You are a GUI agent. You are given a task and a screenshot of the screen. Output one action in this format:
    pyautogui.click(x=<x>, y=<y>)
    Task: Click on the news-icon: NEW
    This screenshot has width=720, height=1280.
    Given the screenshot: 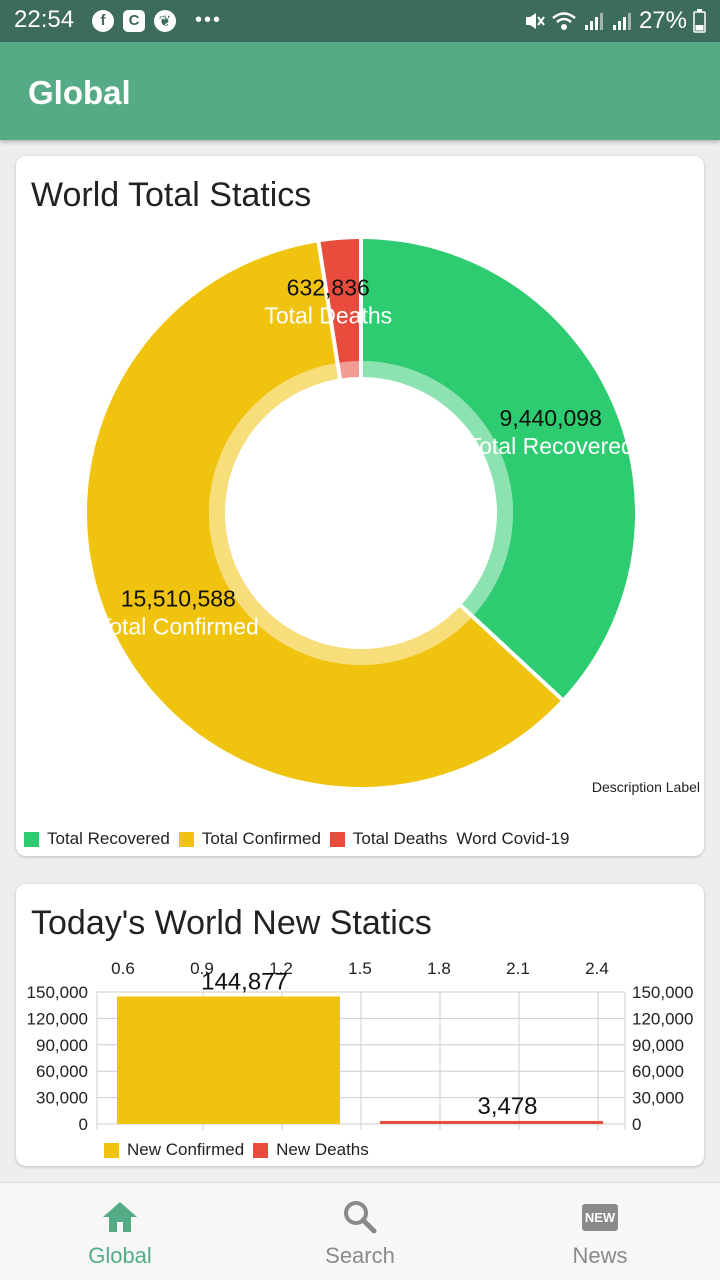 What is the action you would take?
    pyautogui.click(x=600, y=1217)
    